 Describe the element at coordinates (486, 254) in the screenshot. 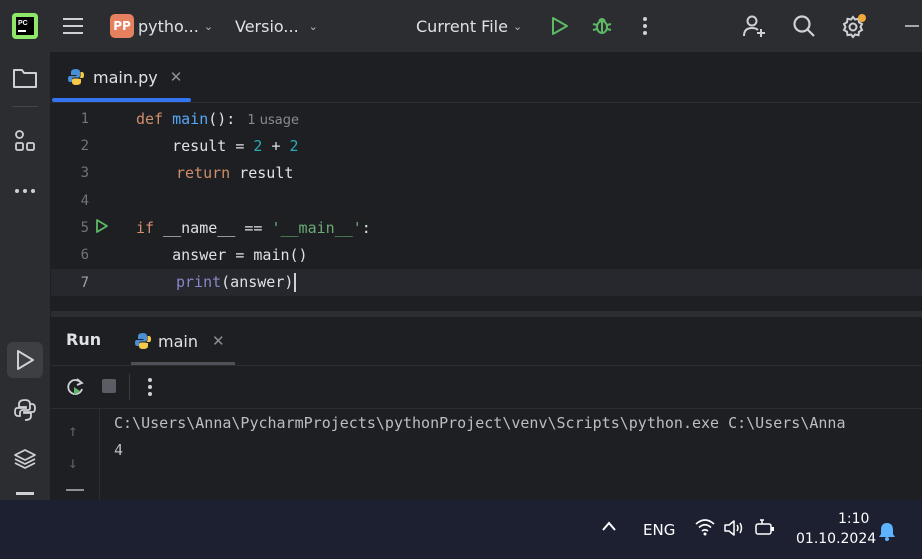

I see `code-line: 6 answer = main()` at that location.